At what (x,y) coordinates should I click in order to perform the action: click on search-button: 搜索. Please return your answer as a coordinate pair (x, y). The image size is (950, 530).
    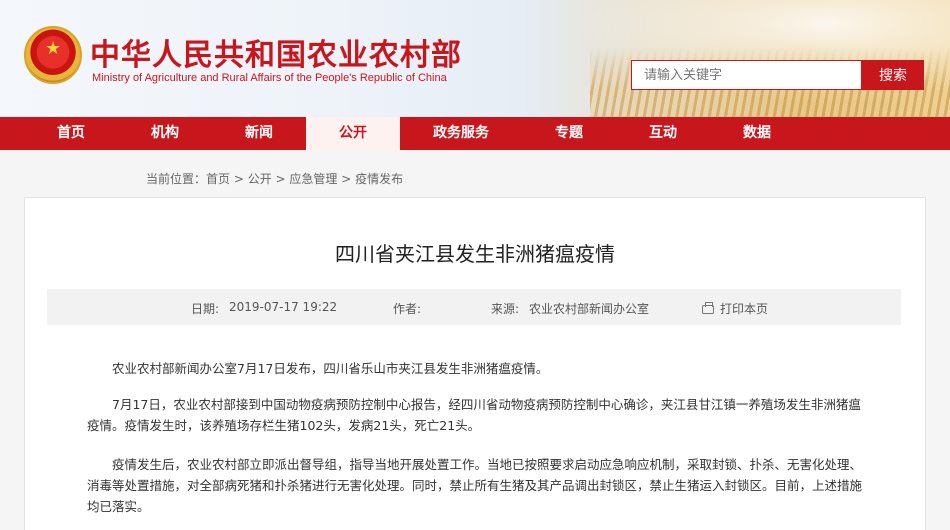
    Looking at the image, I should click on (893, 75).